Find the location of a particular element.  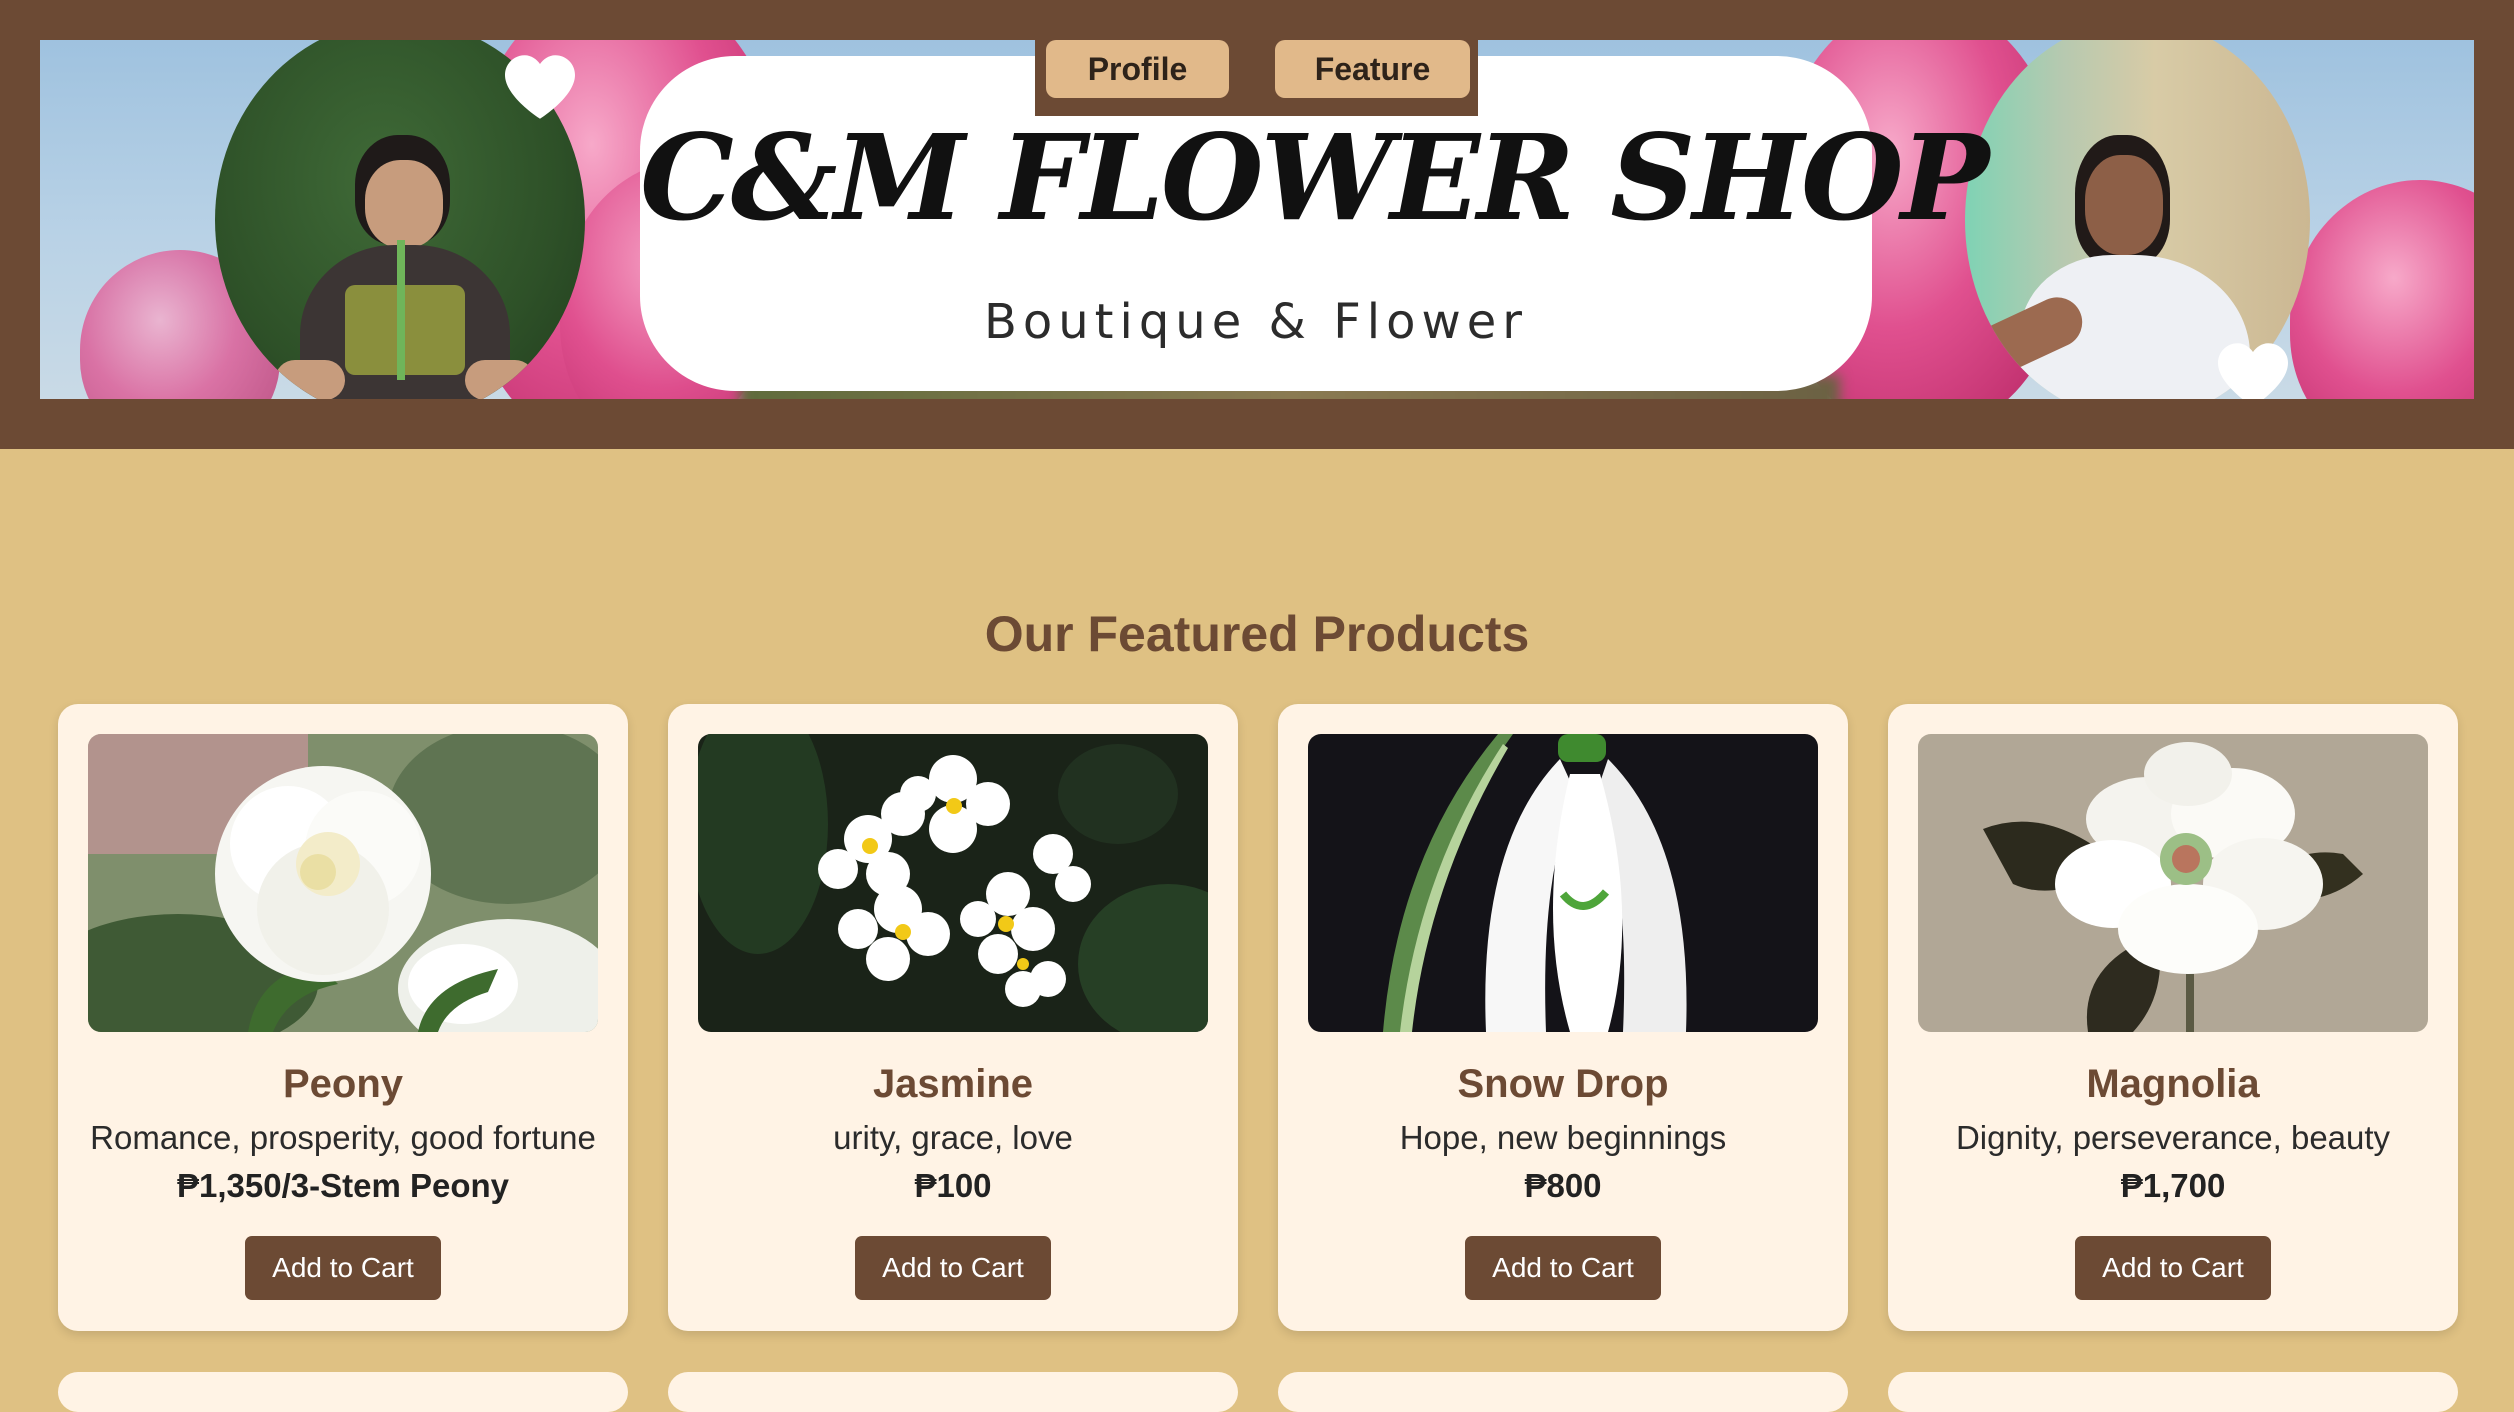

shirt-print is located at coordinates (405, 330).